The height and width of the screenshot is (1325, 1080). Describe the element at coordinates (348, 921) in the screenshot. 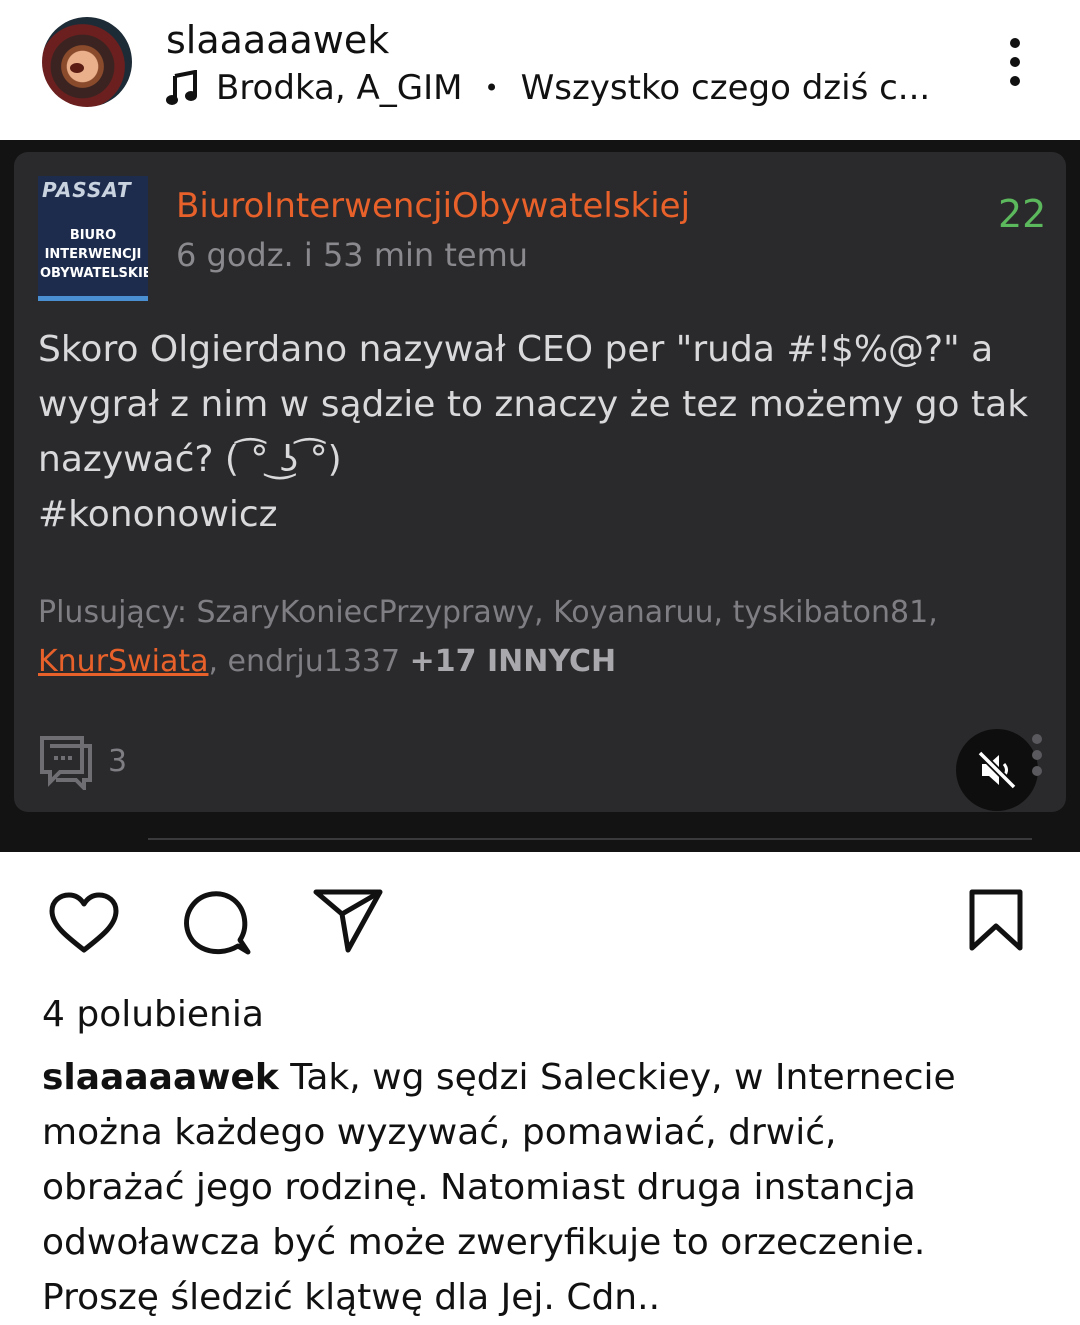

I see `send-icon` at that location.